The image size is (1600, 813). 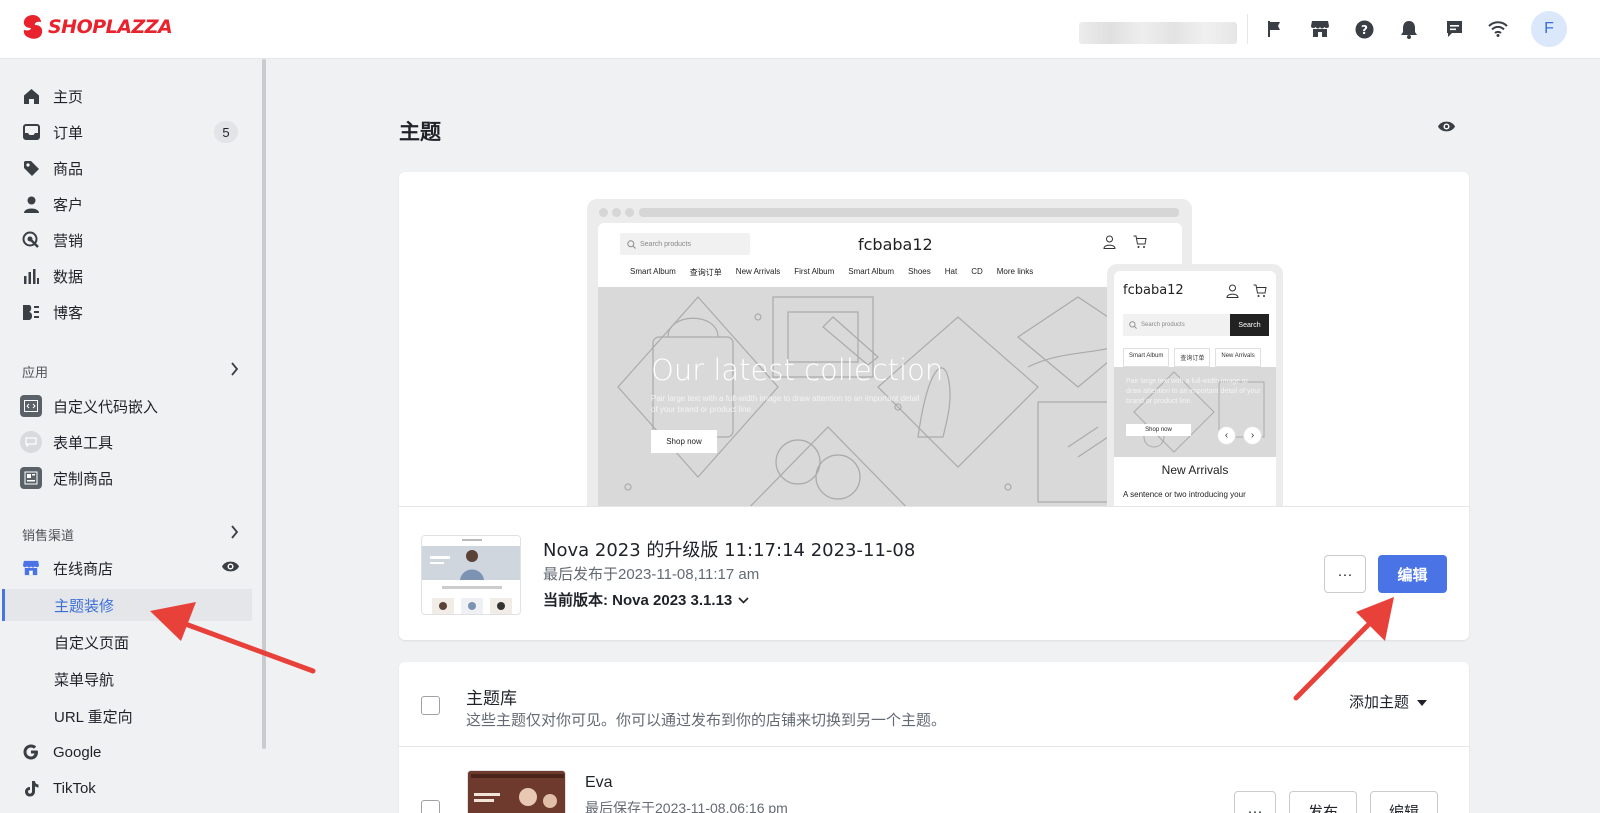 I want to click on theme-library-description: 这些主题仅对你可见。你可以通过发布到你的店铺来切换到另一个主题。, so click(x=706, y=720).